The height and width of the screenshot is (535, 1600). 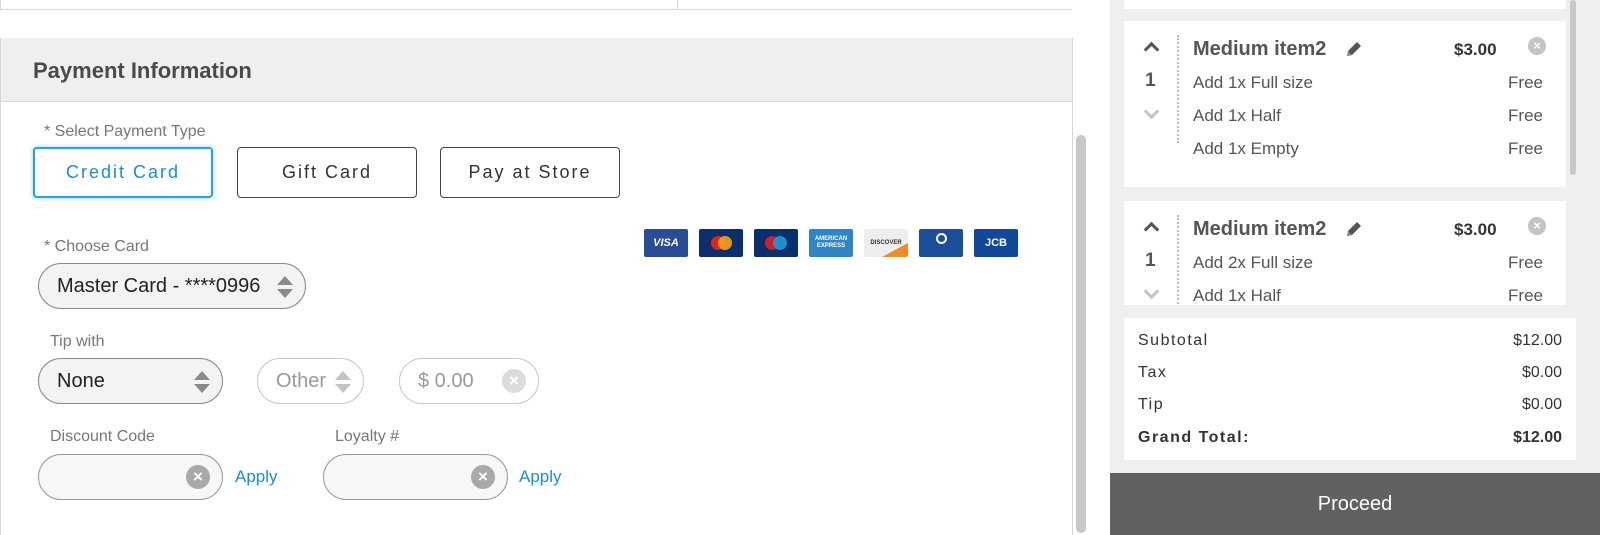 I want to click on pay-at-store-button: Pay at Store, so click(x=530, y=172).